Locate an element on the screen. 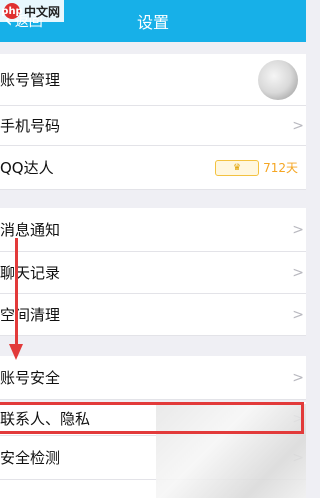 The image size is (320, 498). annotation-highlight-box is located at coordinates (152, 418).